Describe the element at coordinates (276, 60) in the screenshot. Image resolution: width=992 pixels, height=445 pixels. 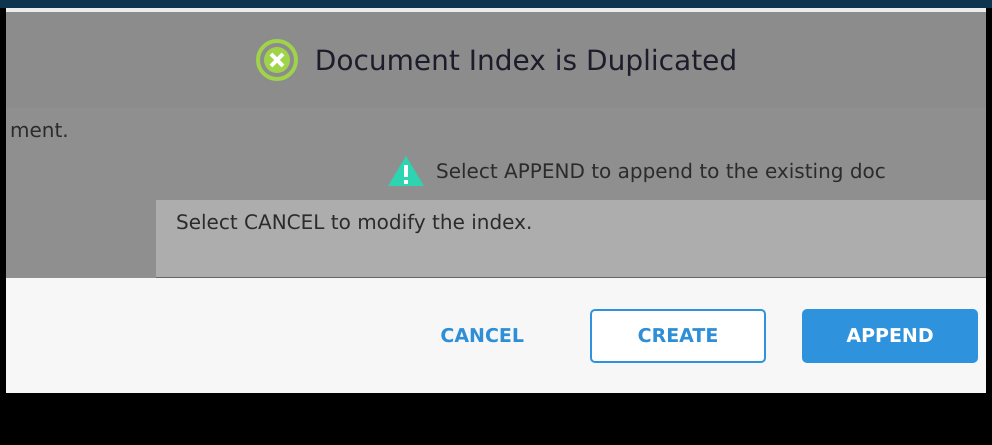
I see `error-icon` at that location.